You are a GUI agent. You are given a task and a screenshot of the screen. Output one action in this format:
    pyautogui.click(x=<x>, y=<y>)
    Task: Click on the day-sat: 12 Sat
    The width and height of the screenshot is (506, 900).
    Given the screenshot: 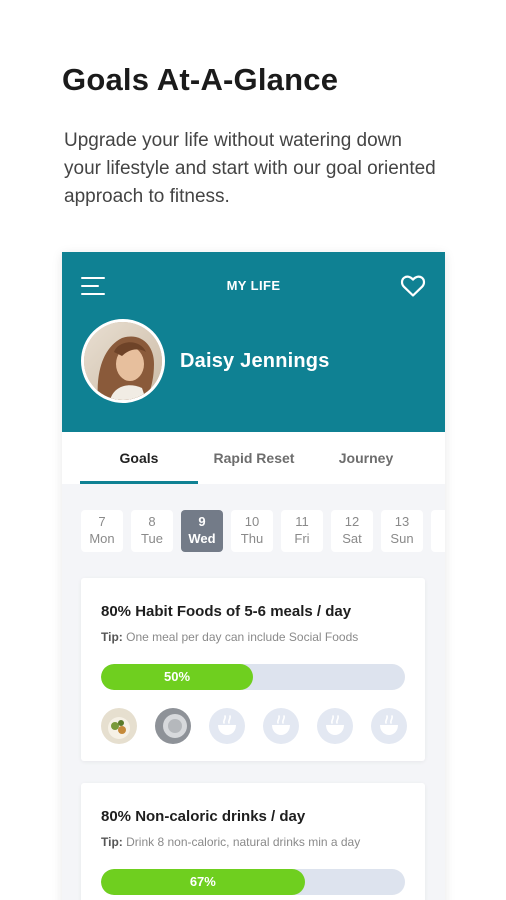 What is the action you would take?
    pyautogui.click(x=352, y=531)
    